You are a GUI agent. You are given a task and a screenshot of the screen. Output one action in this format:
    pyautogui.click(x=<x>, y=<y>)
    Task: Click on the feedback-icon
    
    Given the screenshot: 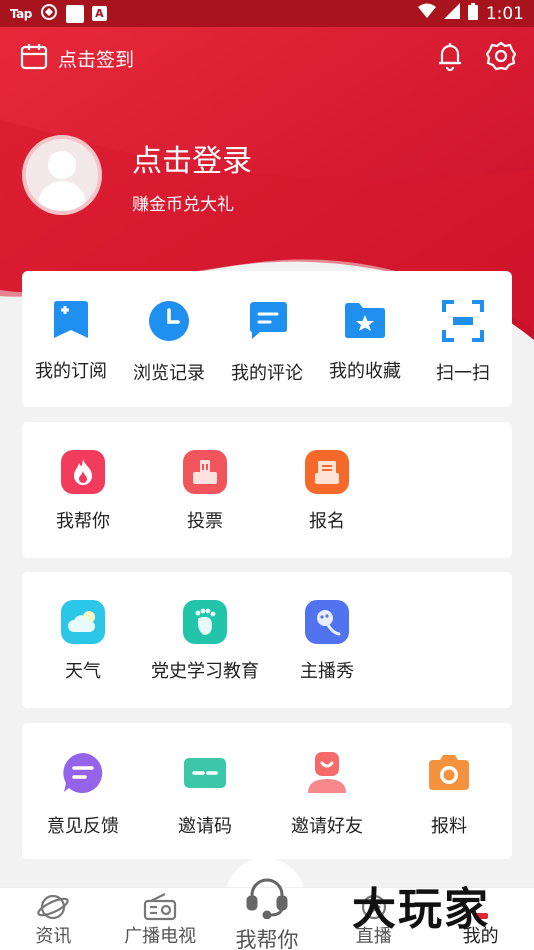 What is the action you would take?
    pyautogui.click(x=83, y=775)
    